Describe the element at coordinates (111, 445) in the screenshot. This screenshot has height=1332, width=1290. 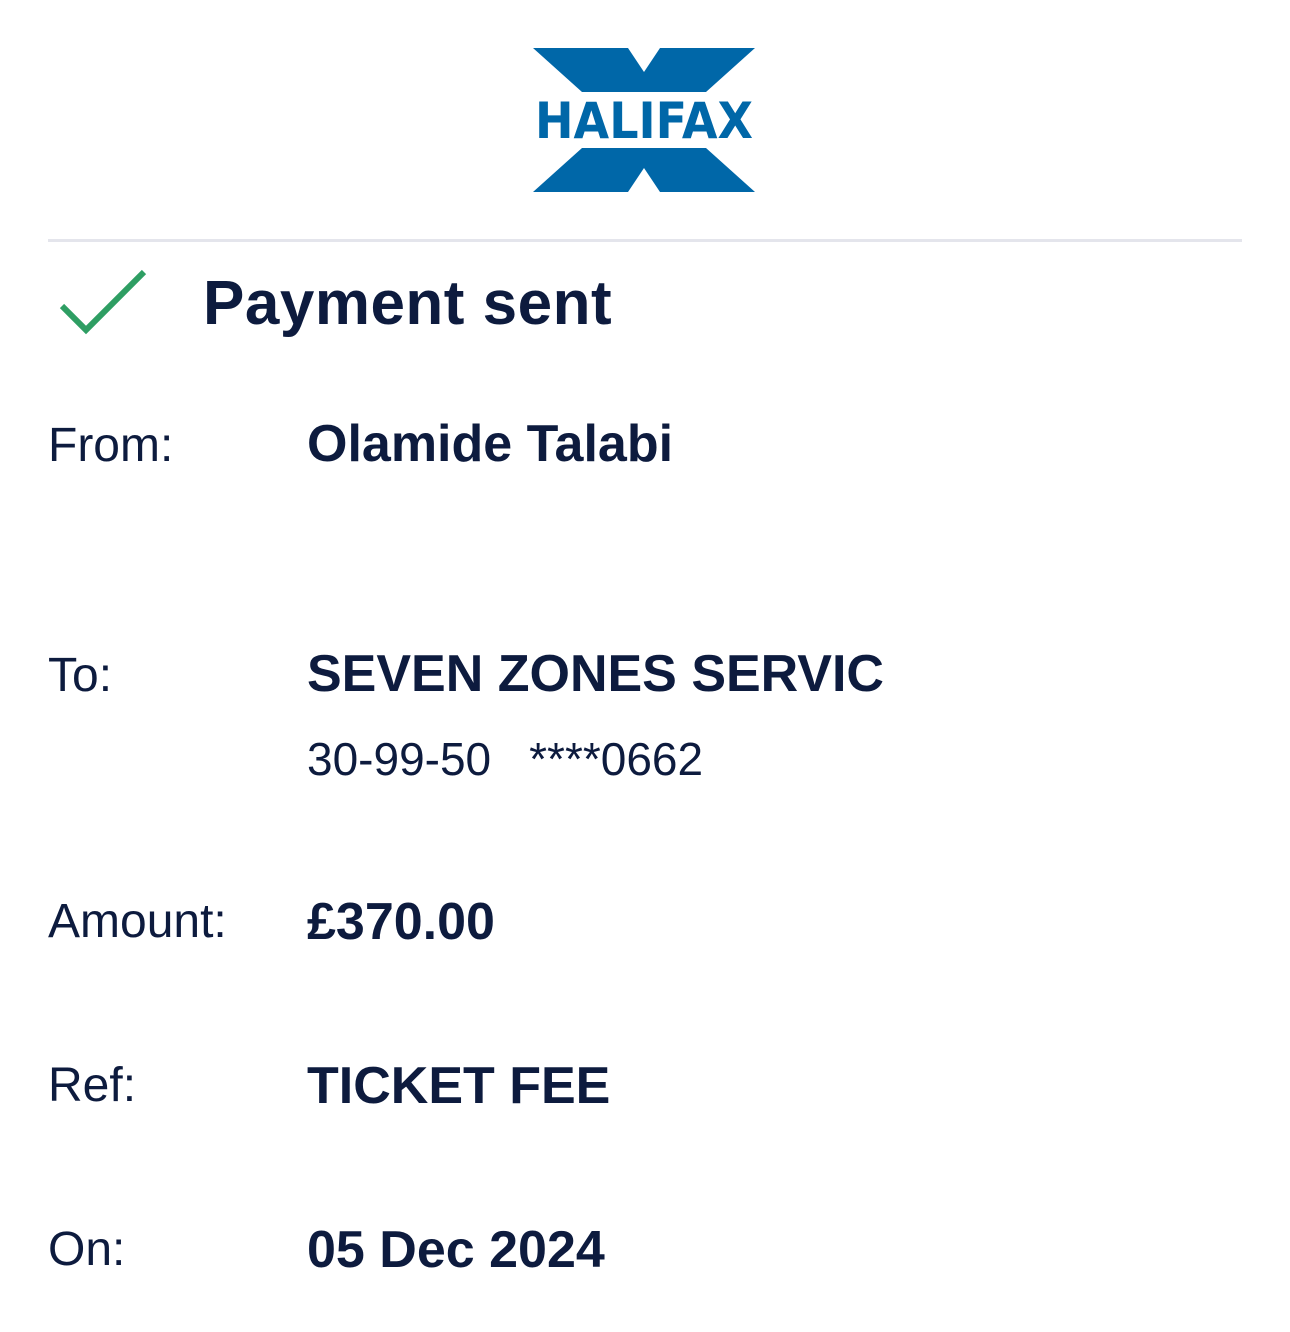
I see `from-label: From:` at that location.